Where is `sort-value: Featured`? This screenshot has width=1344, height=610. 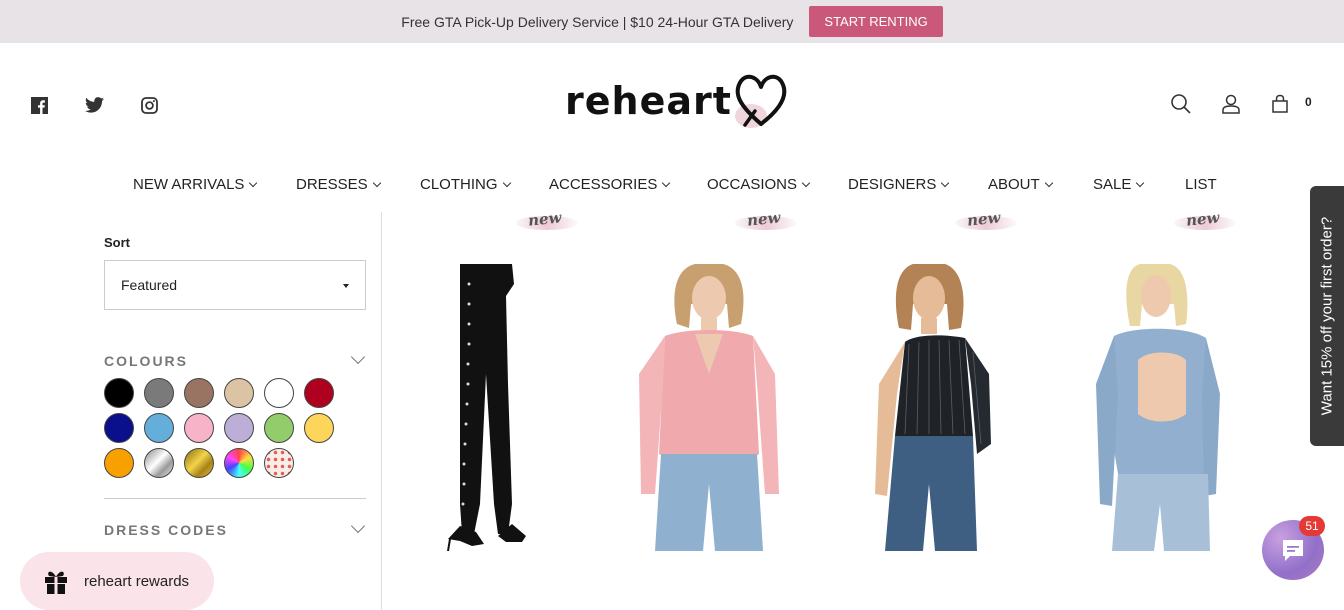
sort-value: Featured is located at coordinates (149, 285).